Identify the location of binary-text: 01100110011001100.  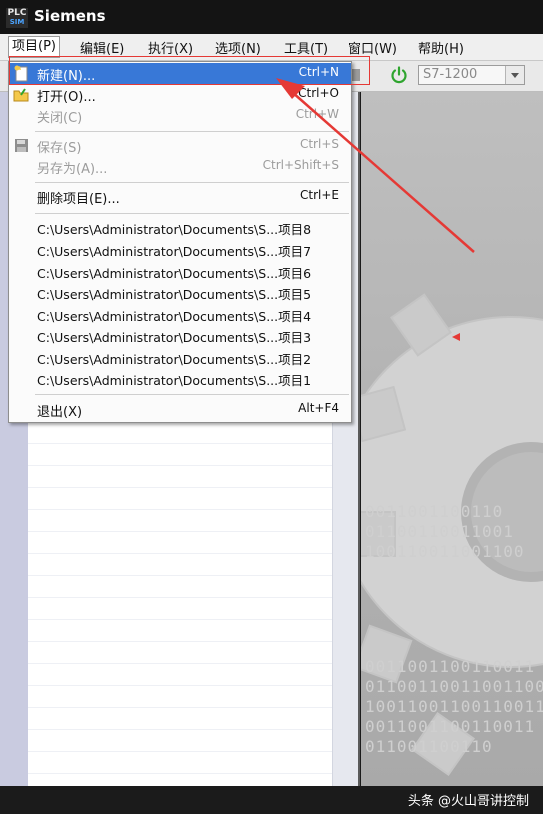
(454, 686).